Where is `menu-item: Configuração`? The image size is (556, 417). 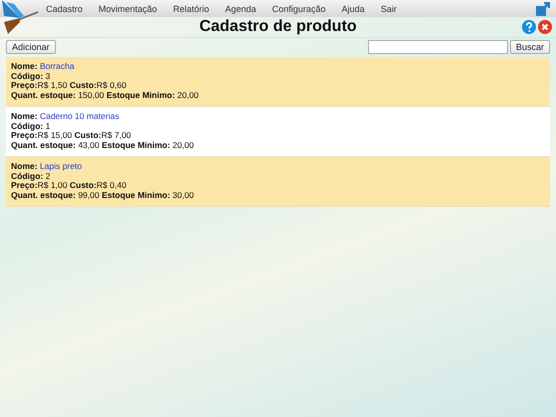 menu-item: Configuração is located at coordinates (299, 9).